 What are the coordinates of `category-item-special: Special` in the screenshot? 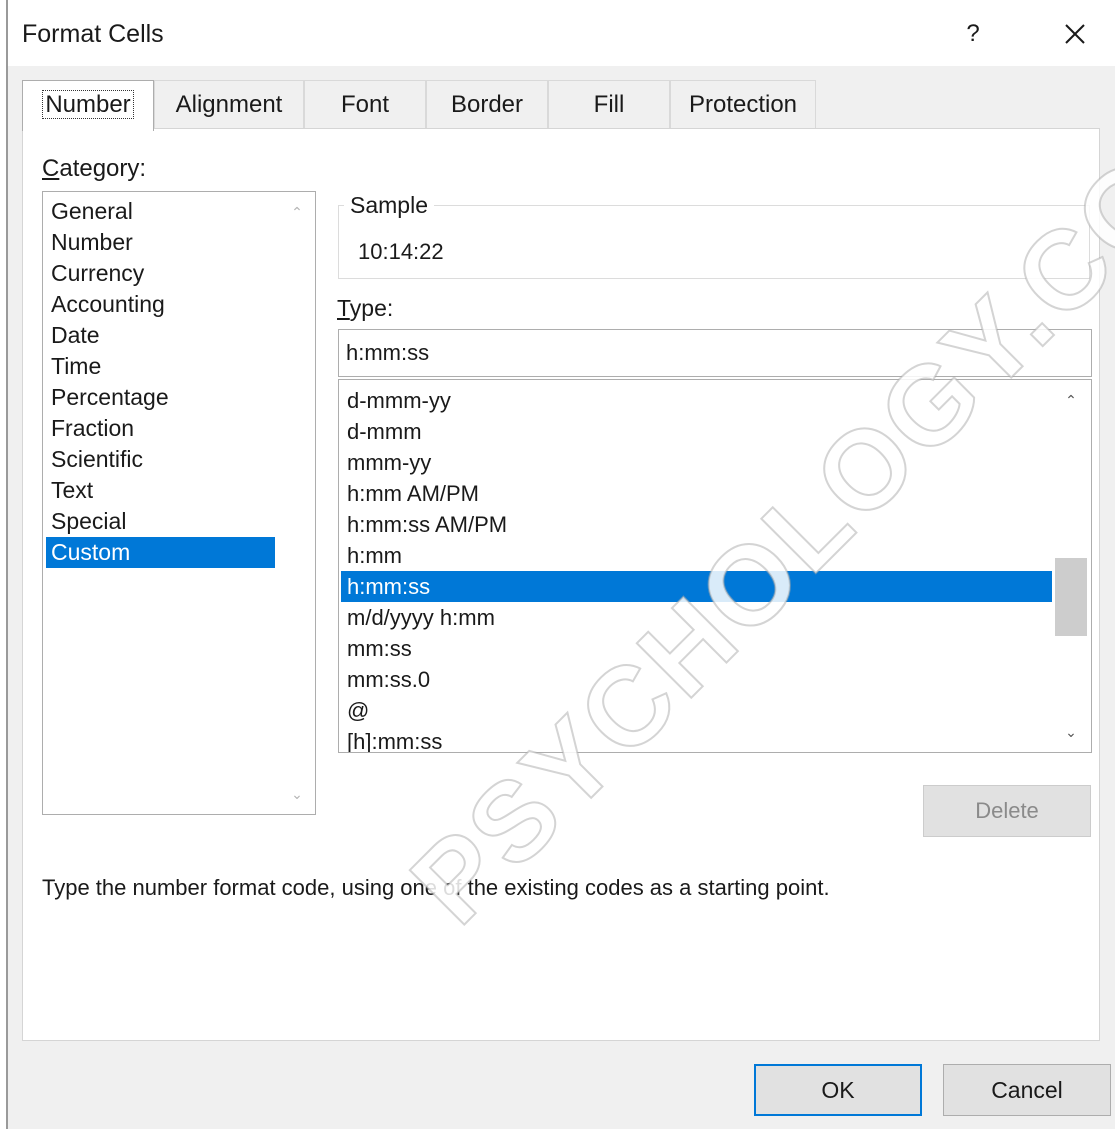 It's located at (160, 521).